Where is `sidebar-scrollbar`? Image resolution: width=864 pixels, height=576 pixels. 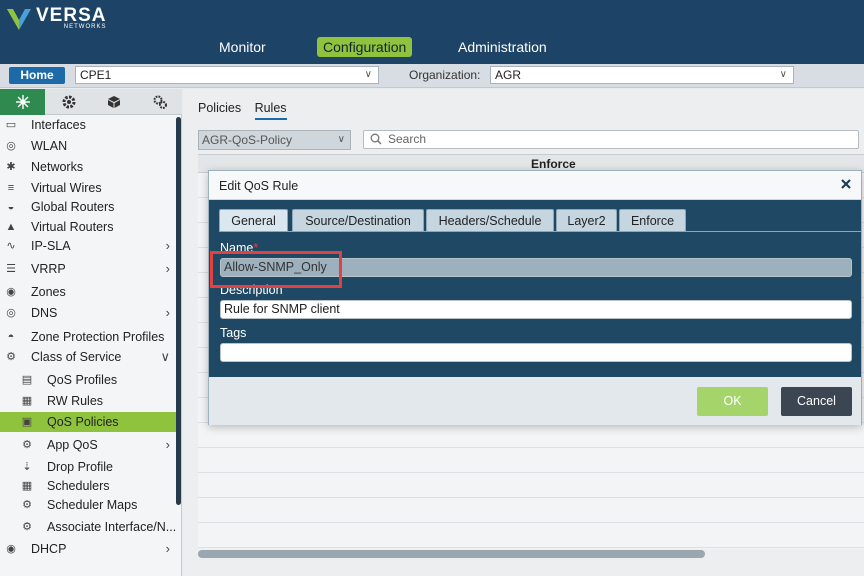
sidebar-scrollbar is located at coordinates (178, 311).